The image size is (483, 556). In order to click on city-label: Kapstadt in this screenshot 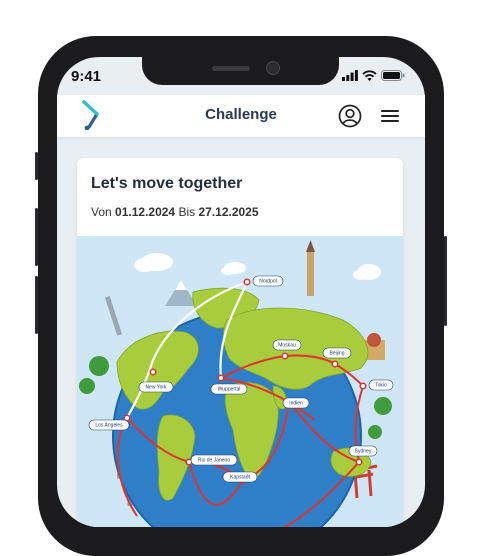, I will do `click(240, 478)`.